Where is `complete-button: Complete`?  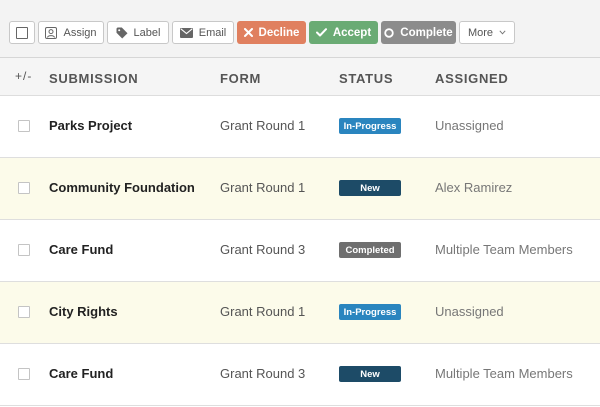
complete-button: Complete is located at coordinates (418, 32).